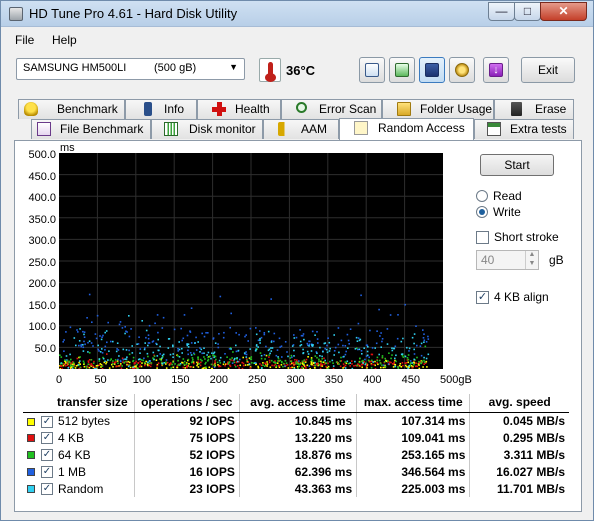  What do you see at coordinates (301, 129) in the screenshot?
I see `tab-aam: AAM` at bounding box center [301, 129].